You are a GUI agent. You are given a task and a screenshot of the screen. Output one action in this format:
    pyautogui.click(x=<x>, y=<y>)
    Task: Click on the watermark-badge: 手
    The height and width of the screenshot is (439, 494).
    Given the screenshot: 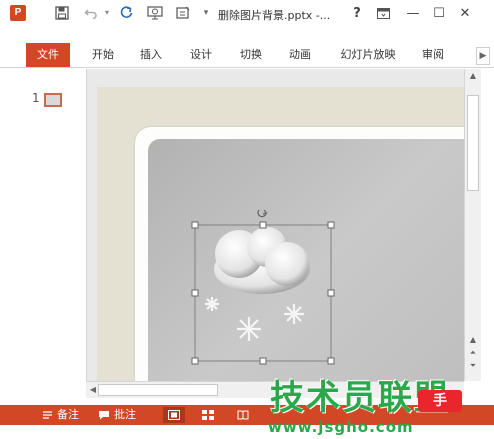 What is the action you would take?
    pyautogui.click(x=440, y=401)
    